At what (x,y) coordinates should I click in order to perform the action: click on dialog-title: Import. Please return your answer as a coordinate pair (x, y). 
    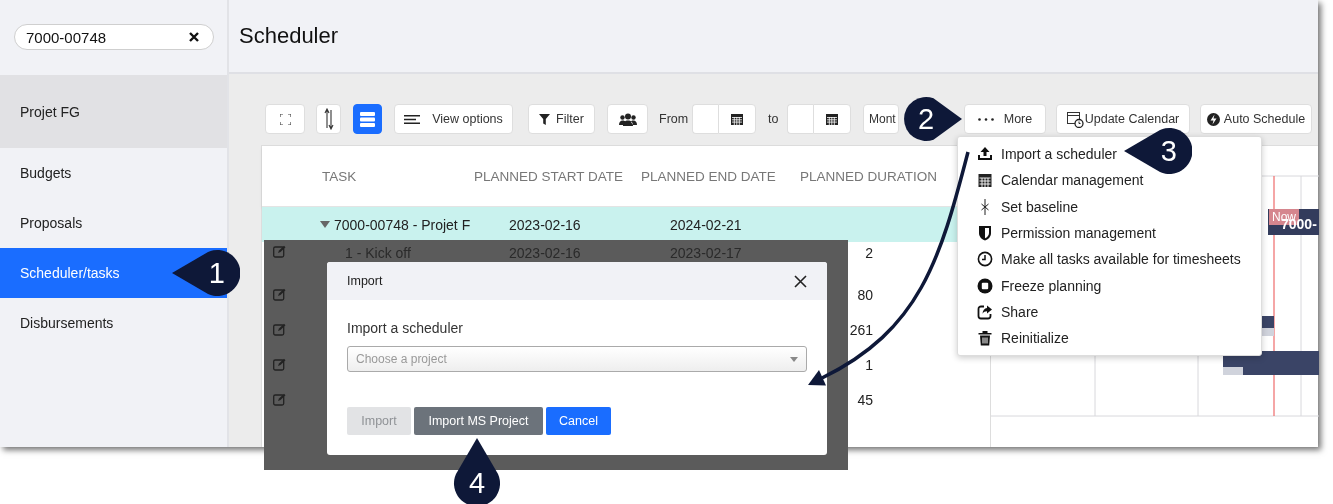
    Looking at the image, I should click on (365, 281).